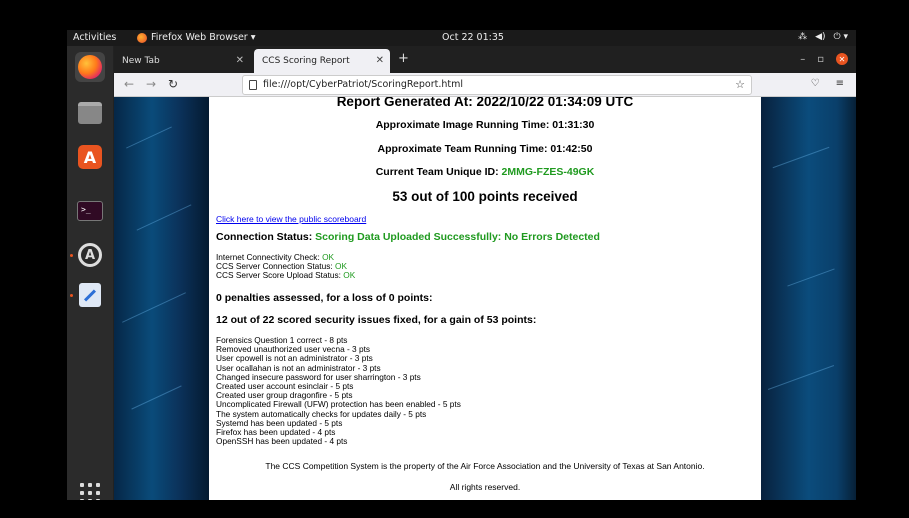 This screenshot has width=909, height=518. Describe the element at coordinates (403, 58) in the screenshot. I see `new-tab-button: +` at that location.